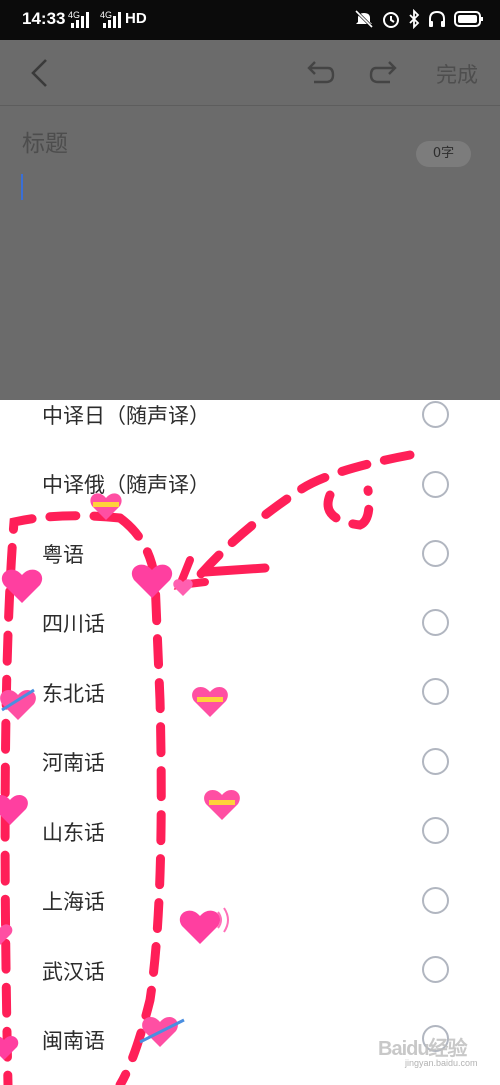  I want to click on status-bar: 14:33 4G 4G HD, so click(250, 20).